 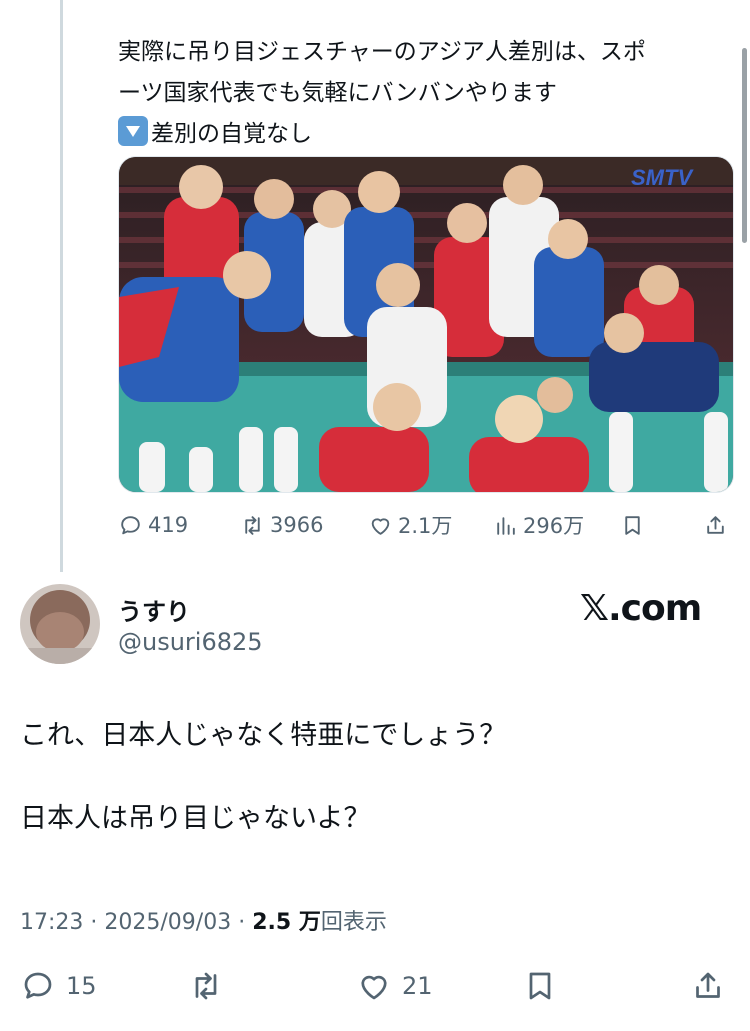 I want to click on quoted-post-action-bar: 419 3966 2.1万 296万, so click(x=425, y=525).